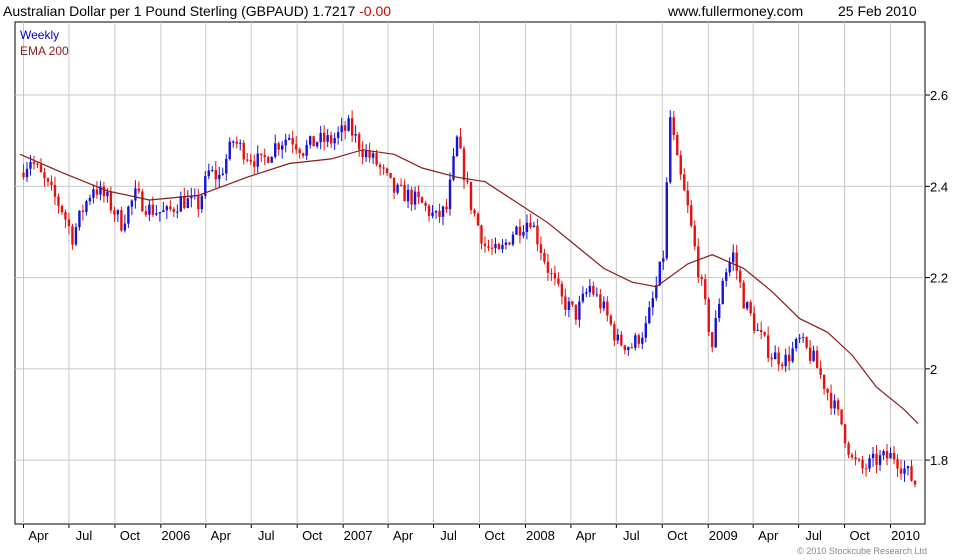  What do you see at coordinates (358, 535) in the screenshot?
I see `x-tick-label: 2007` at bounding box center [358, 535].